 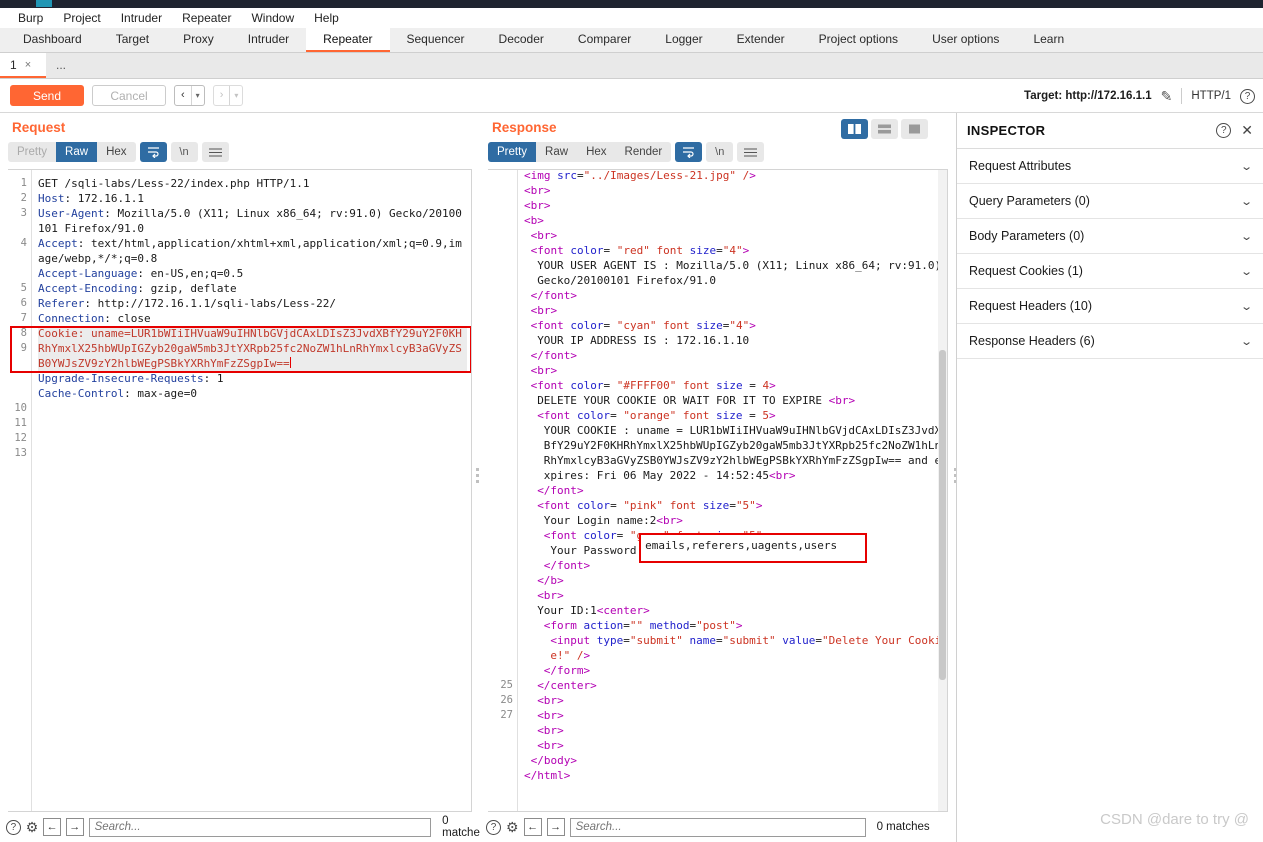 What do you see at coordinates (1048, 40) in the screenshot?
I see `tab-learn: Learn` at bounding box center [1048, 40].